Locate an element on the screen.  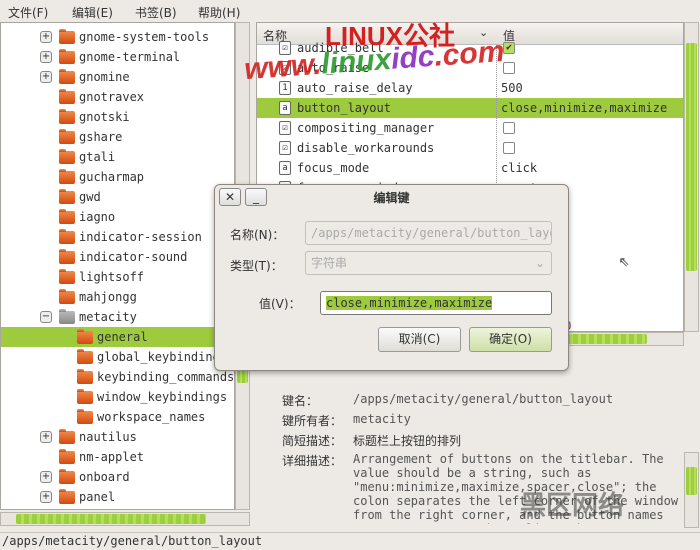
tree-item-label: gshare is located at coordinates (101, 137).